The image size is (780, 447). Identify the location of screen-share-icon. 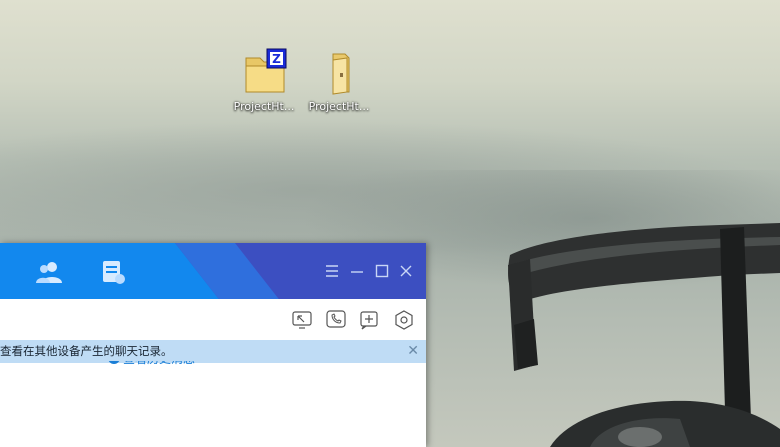
(302, 320).